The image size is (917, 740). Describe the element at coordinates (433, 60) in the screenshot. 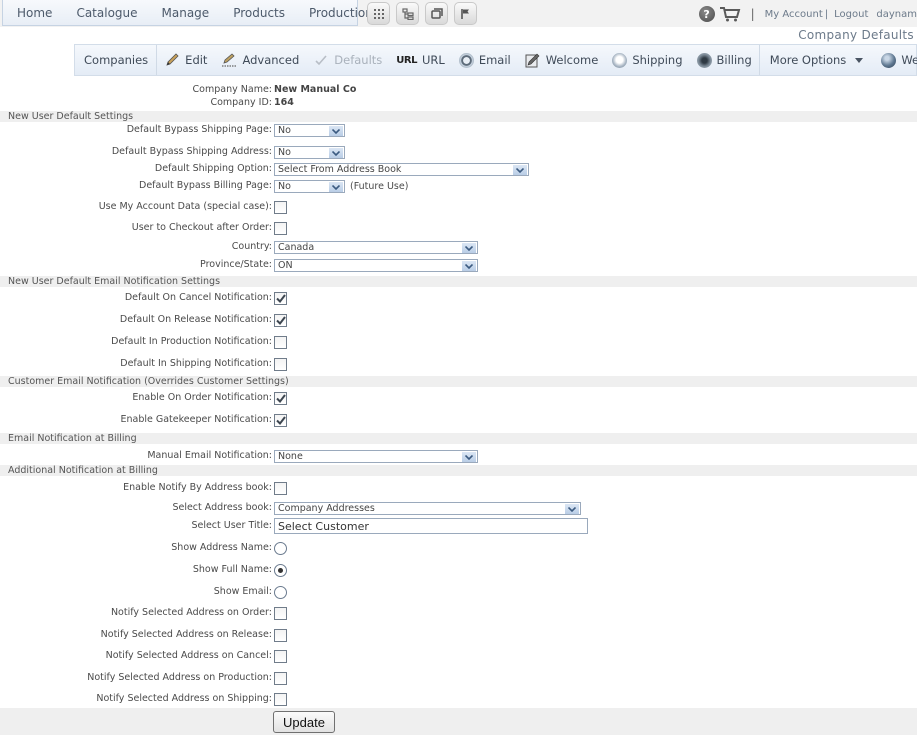

I see `toolbar-label: URL` at that location.